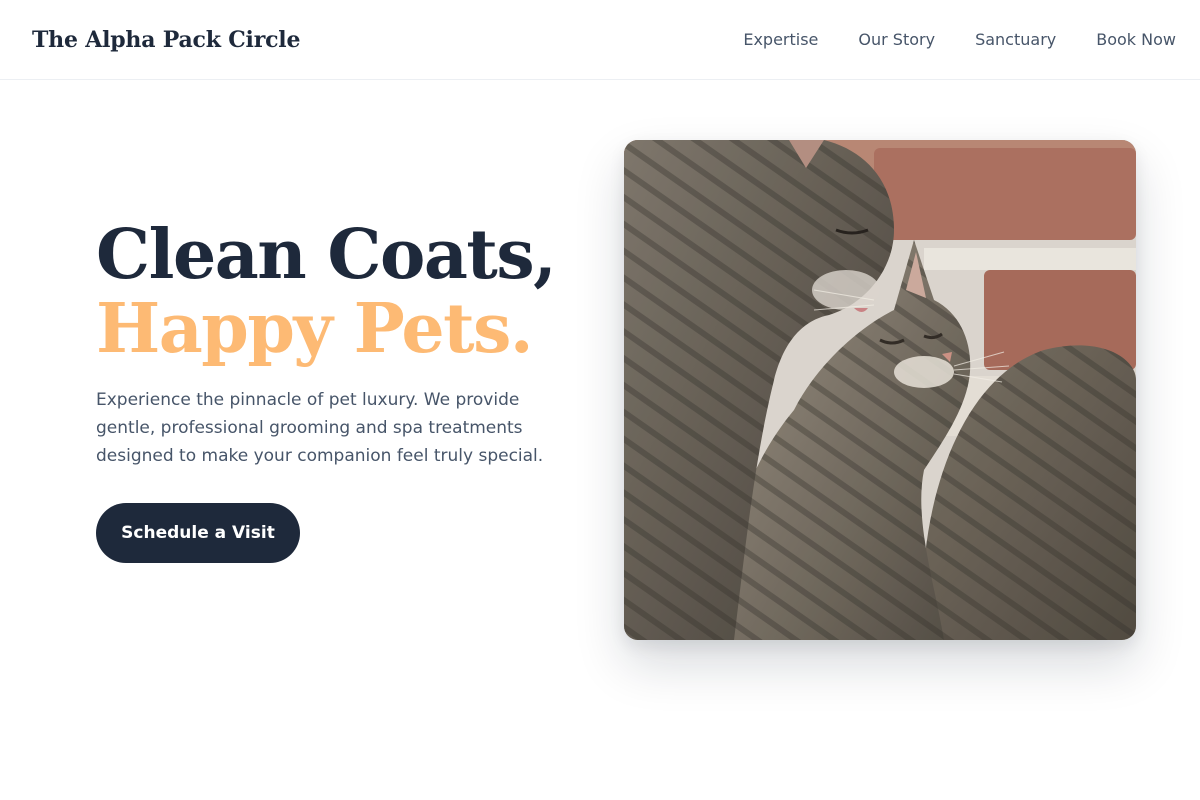  What do you see at coordinates (166, 40) in the screenshot?
I see `brand-logo: The Alpha Pack Circle` at bounding box center [166, 40].